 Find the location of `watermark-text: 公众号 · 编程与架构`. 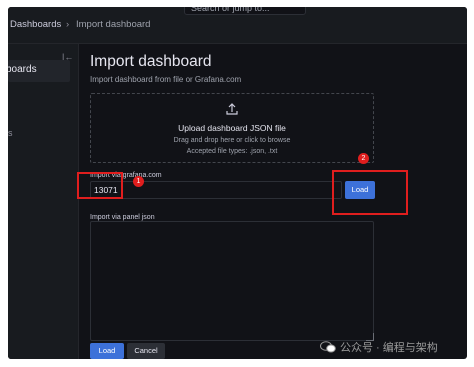

watermark-text: 公众号 · 编程与架构 is located at coordinates (389, 348).